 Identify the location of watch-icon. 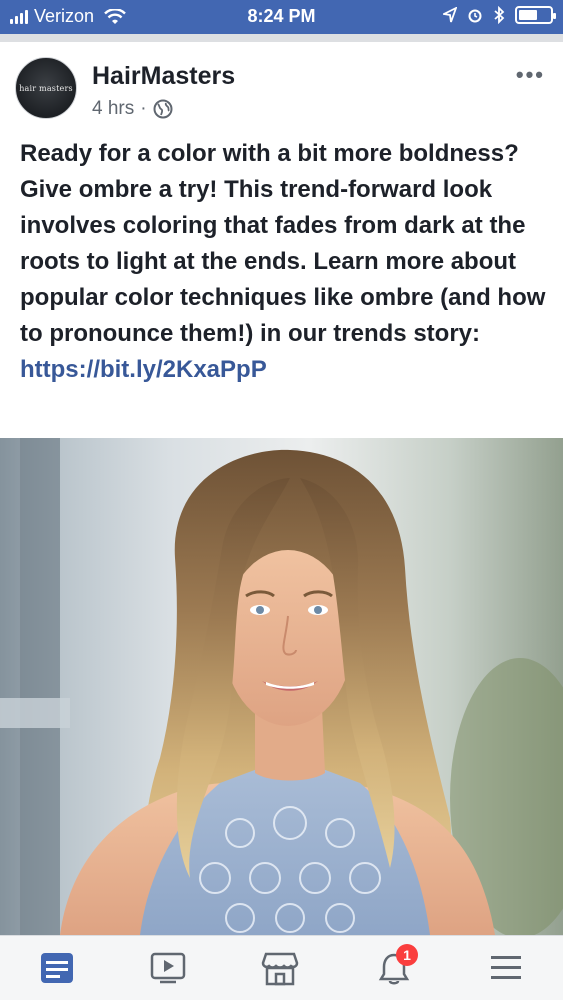
(168, 968).